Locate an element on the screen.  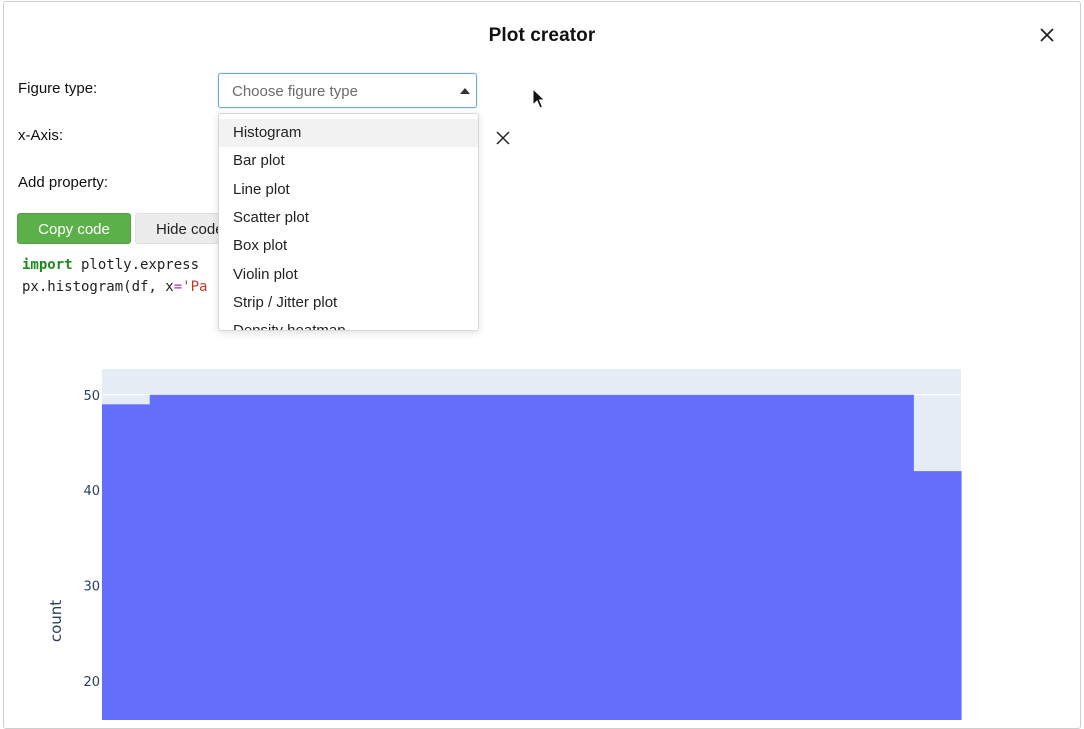
dropdown-option-scatter-plot: Scatter plot is located at coordinates (348, 218).